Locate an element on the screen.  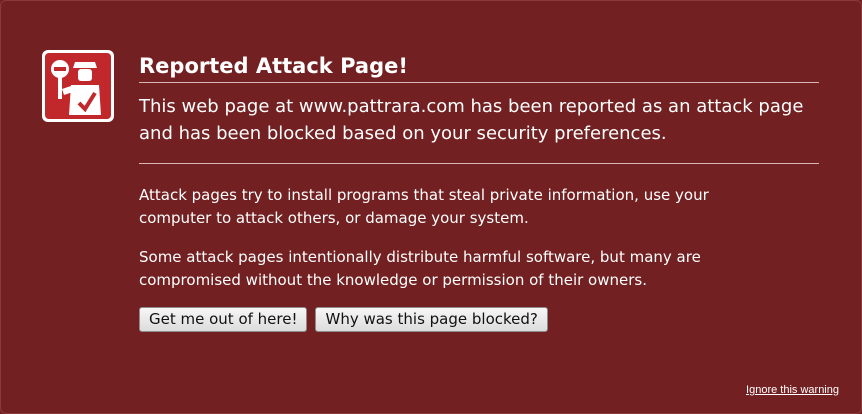
ignore-warning-link: Ignore this warning is located at coordinates (792, 390).